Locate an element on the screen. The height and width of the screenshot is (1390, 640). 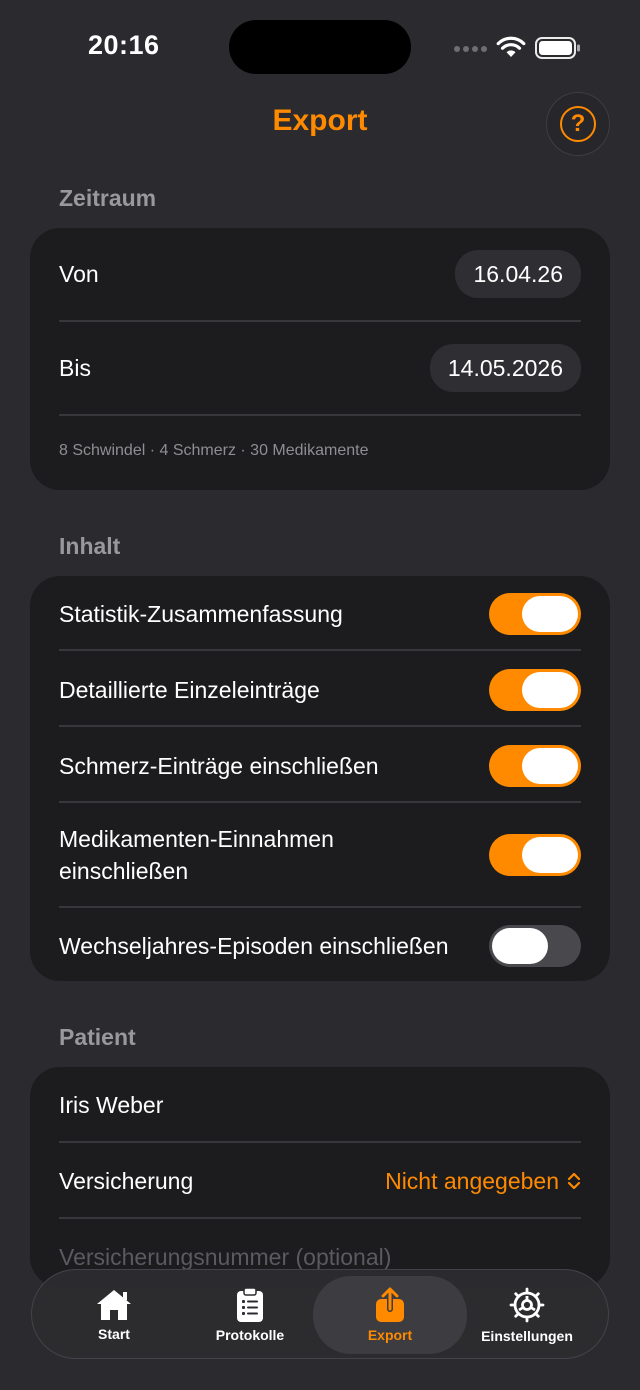
tab-start: Start is located at coordinates (114, 1315).